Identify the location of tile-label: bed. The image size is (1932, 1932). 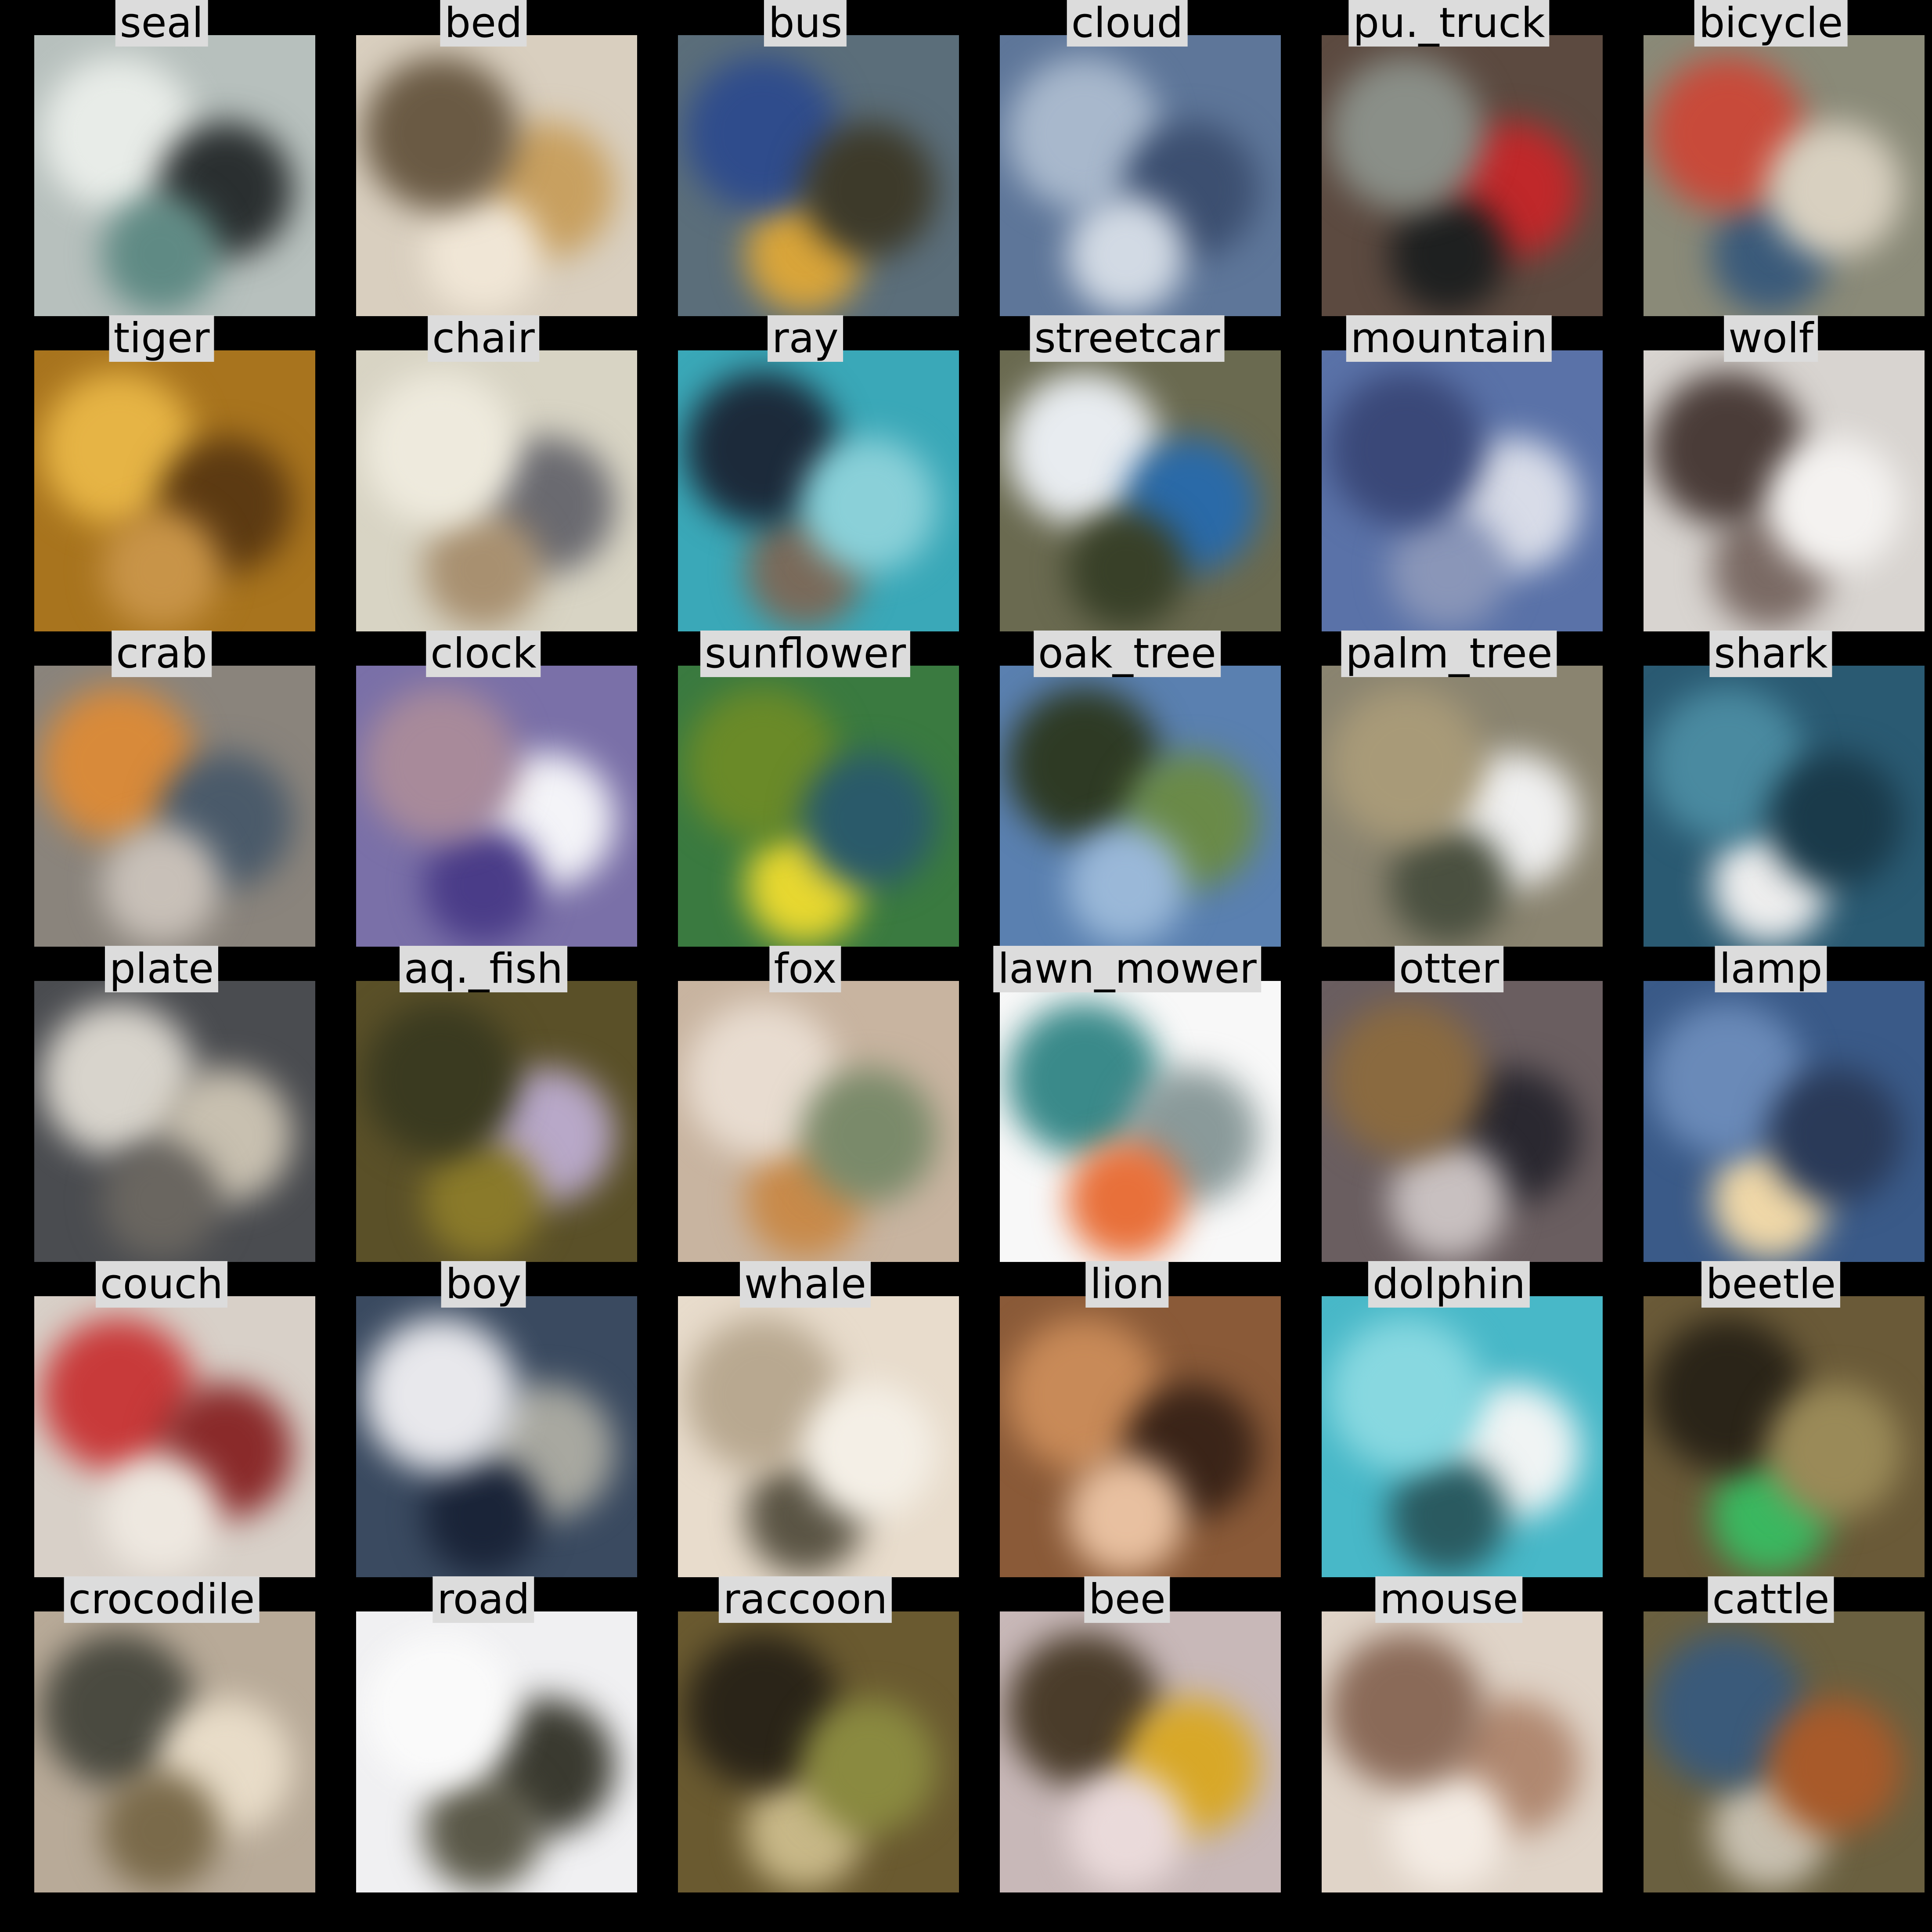
(484, 23).